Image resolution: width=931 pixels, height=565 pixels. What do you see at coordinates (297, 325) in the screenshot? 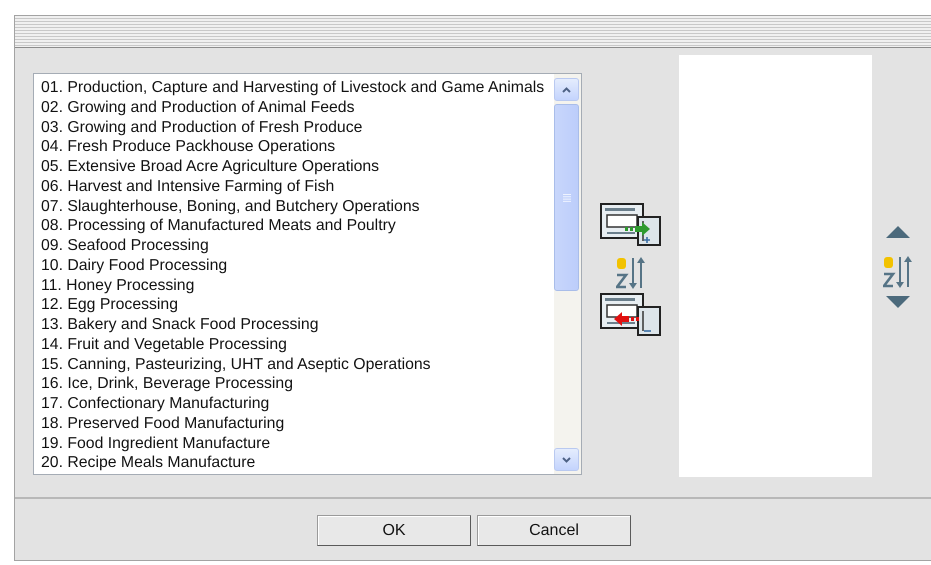
I see `list-item: 13. Bakery and Snack Food Processing` at bounding box center [297, 325].